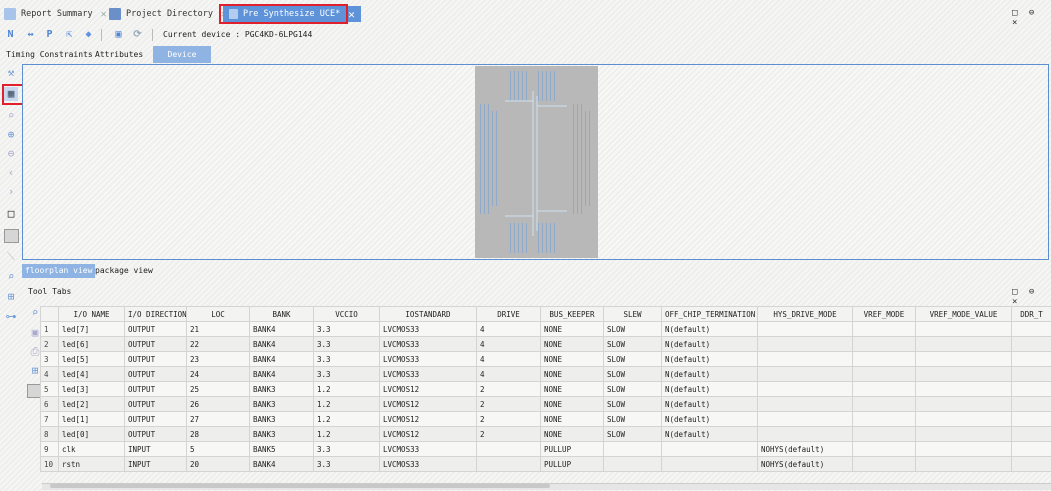 This screenshot has width=1051, height=491. What do you see at coordinates (69, 34) in the screenshot?
I see `export-icon: ⇱` at bounding box center [69, 34].